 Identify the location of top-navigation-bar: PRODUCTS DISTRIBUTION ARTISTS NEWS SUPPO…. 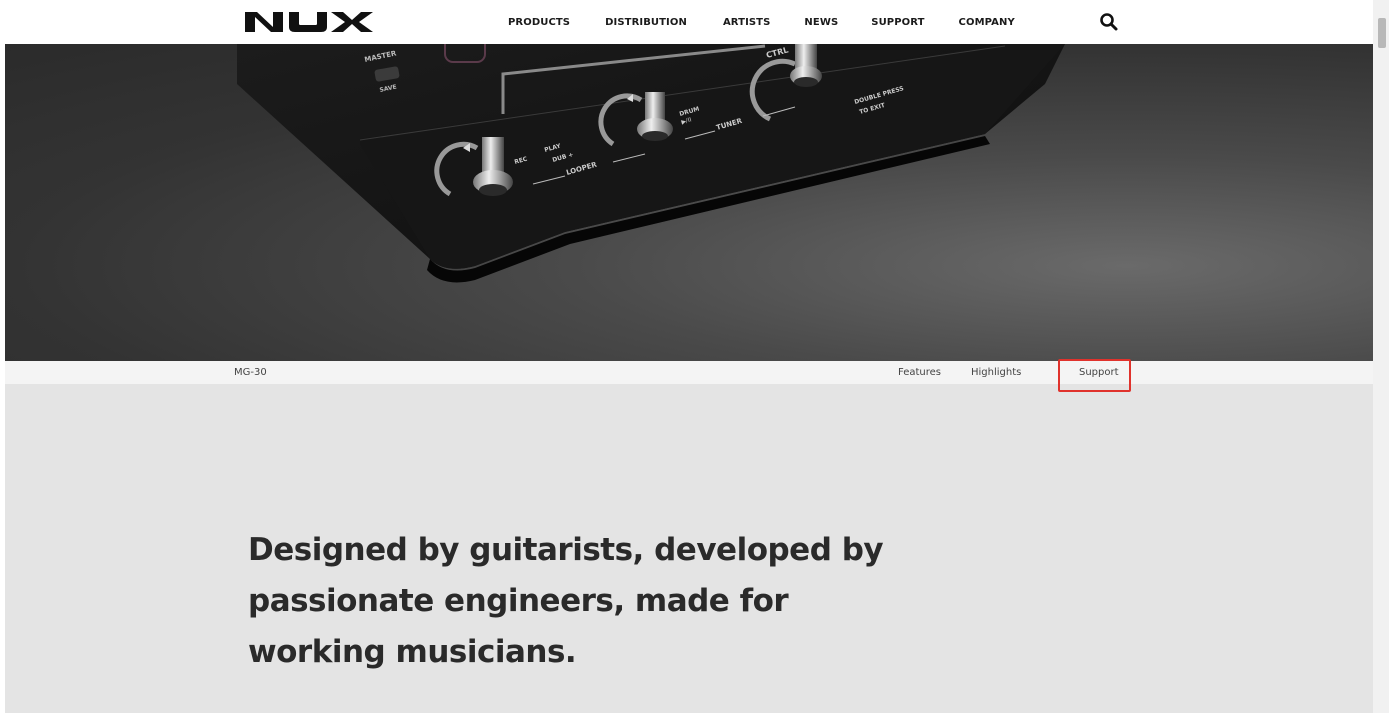
(686, 22).